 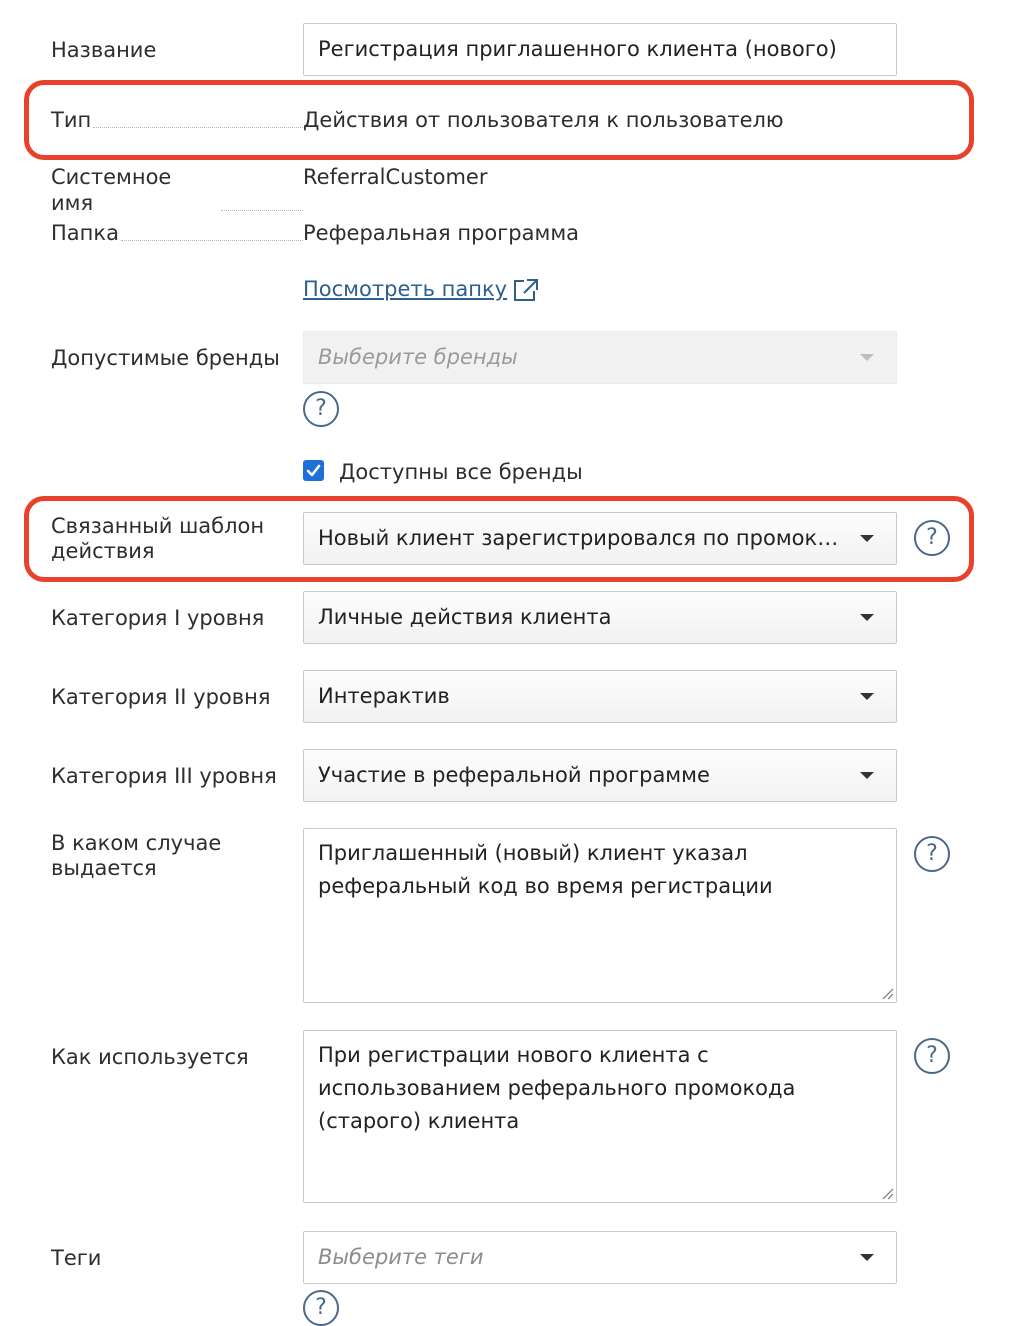 What do you see at coordinates (499, 539) in the screenshot?
I see `template-highlight-frame` at bounding box center [499, 539].